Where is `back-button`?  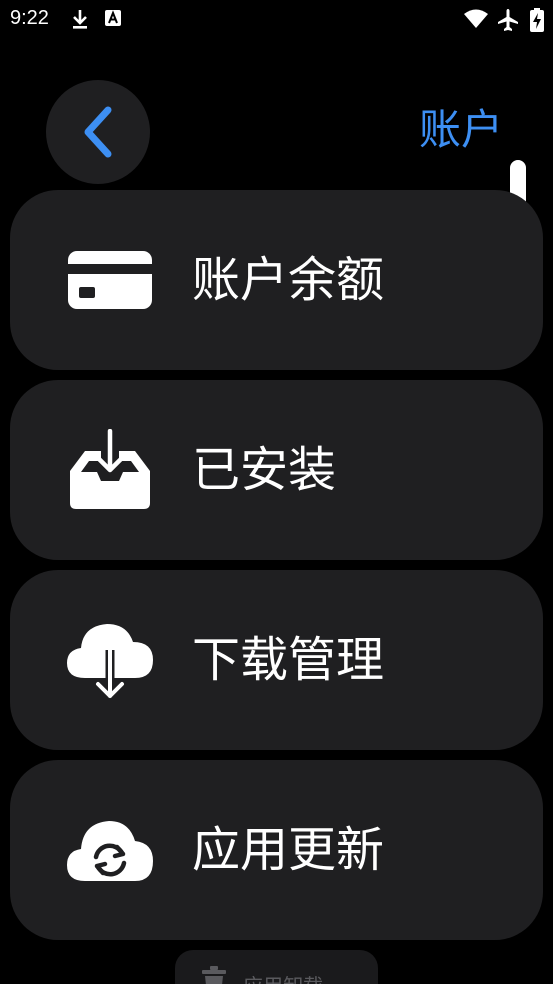
back-button is located at coordinates (98, 132).